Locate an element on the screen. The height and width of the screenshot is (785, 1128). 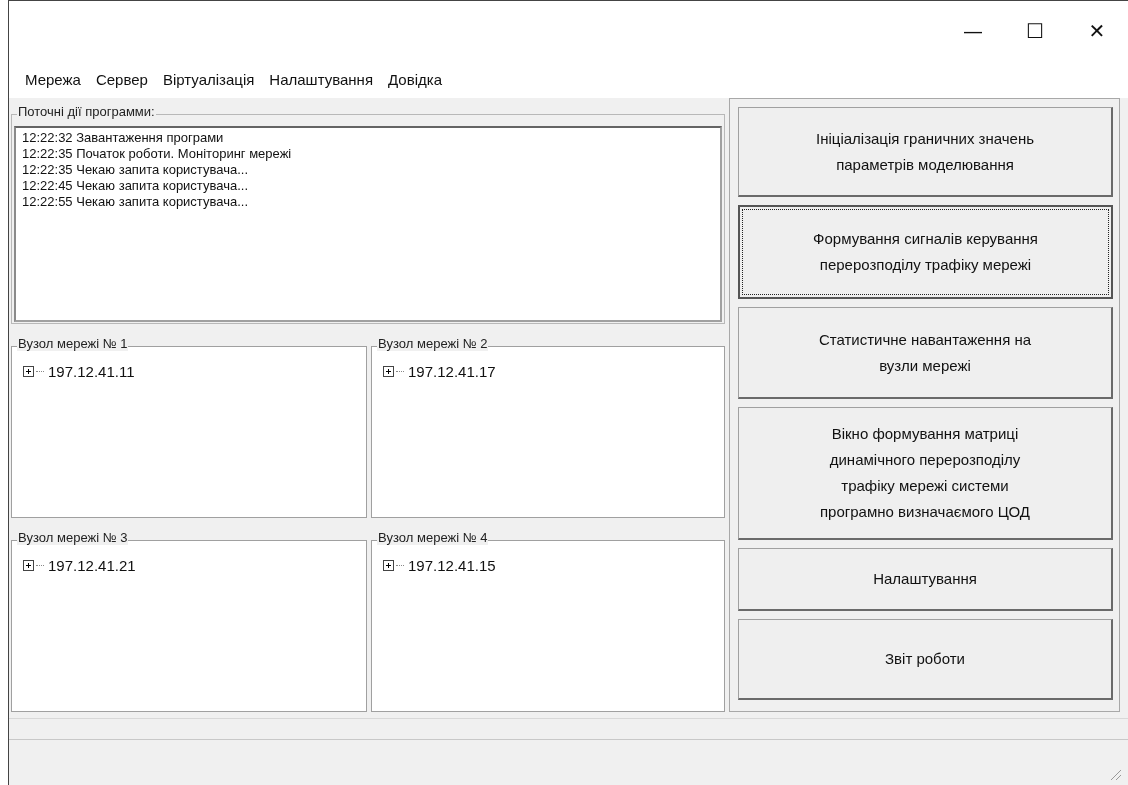
log-entry: 12:22:32 Завантаження програми is located at coordinates (123, 138).